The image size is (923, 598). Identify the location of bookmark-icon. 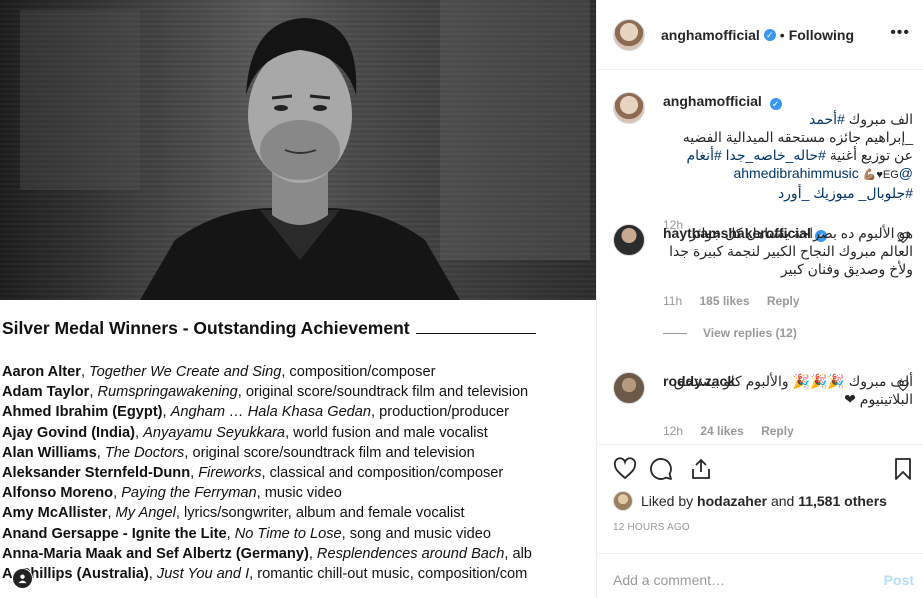
(903, 469).